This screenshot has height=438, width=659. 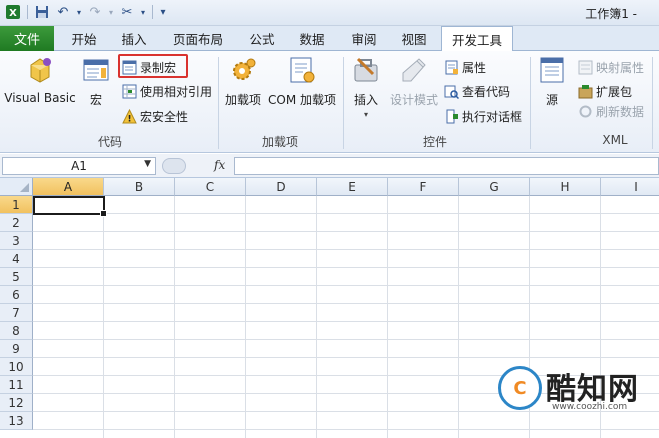 What do you see at coordinates (552, 70) in the screenshot?
I see `xml-source-icon` at bounding box center [552, 70].